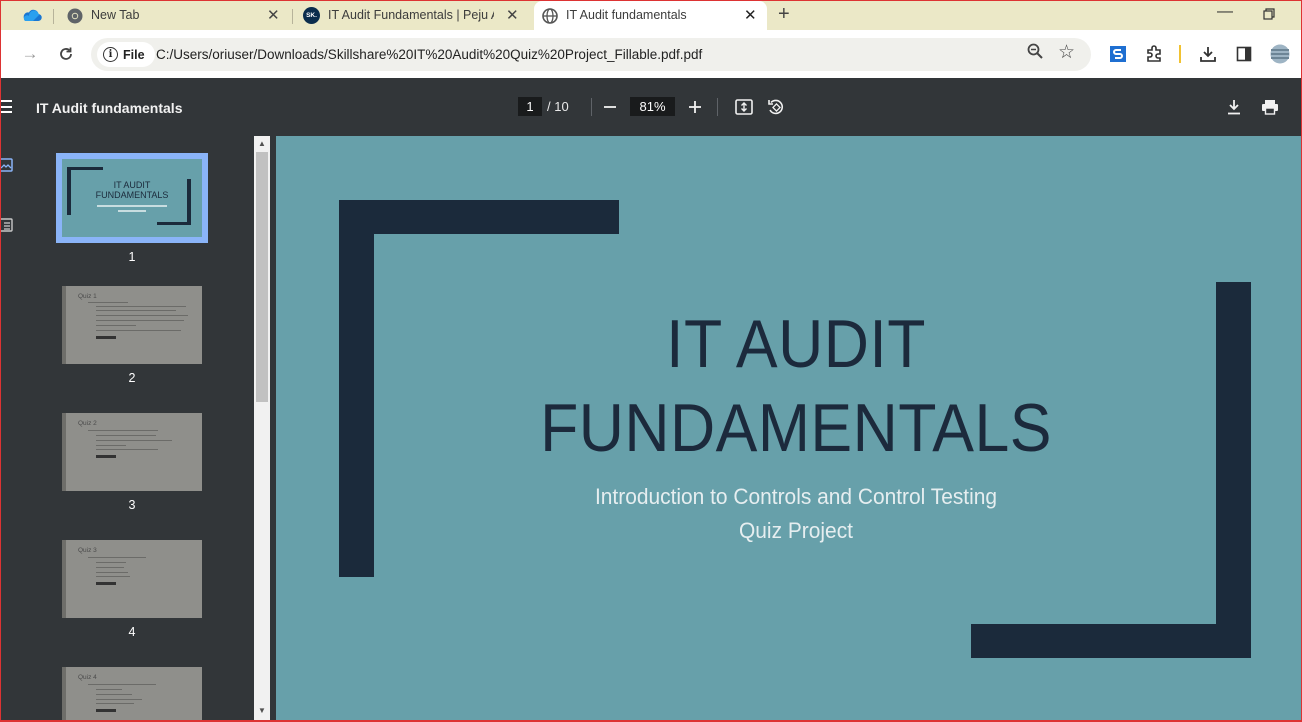 The image size is (1302, 722). Describe the element at coordinates (87, 296) in the screenshot. I see `thumbnail-title: Quiz 1` at that location.